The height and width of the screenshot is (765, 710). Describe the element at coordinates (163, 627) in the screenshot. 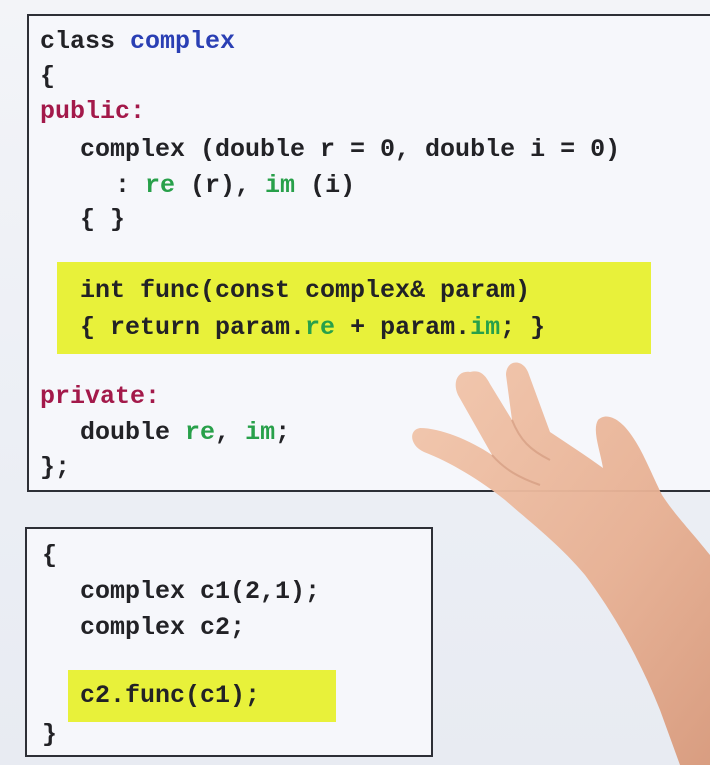

I see `declaration-c2: complex c2;` at that location.